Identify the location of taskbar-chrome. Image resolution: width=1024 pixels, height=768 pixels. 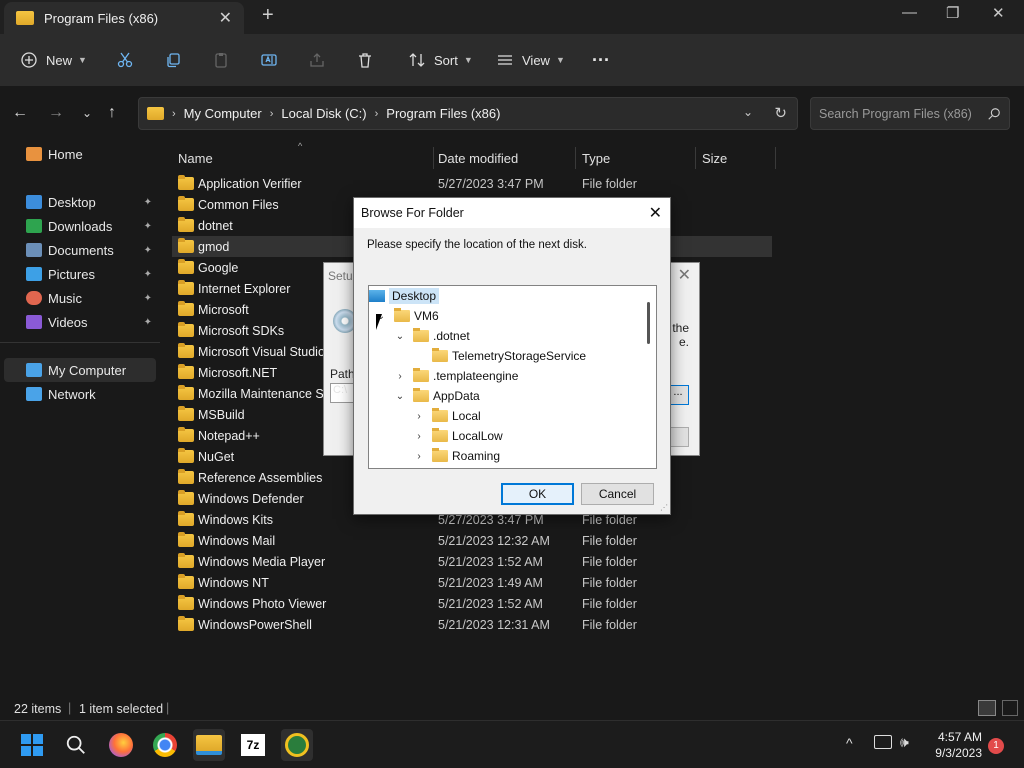
(165, 745).